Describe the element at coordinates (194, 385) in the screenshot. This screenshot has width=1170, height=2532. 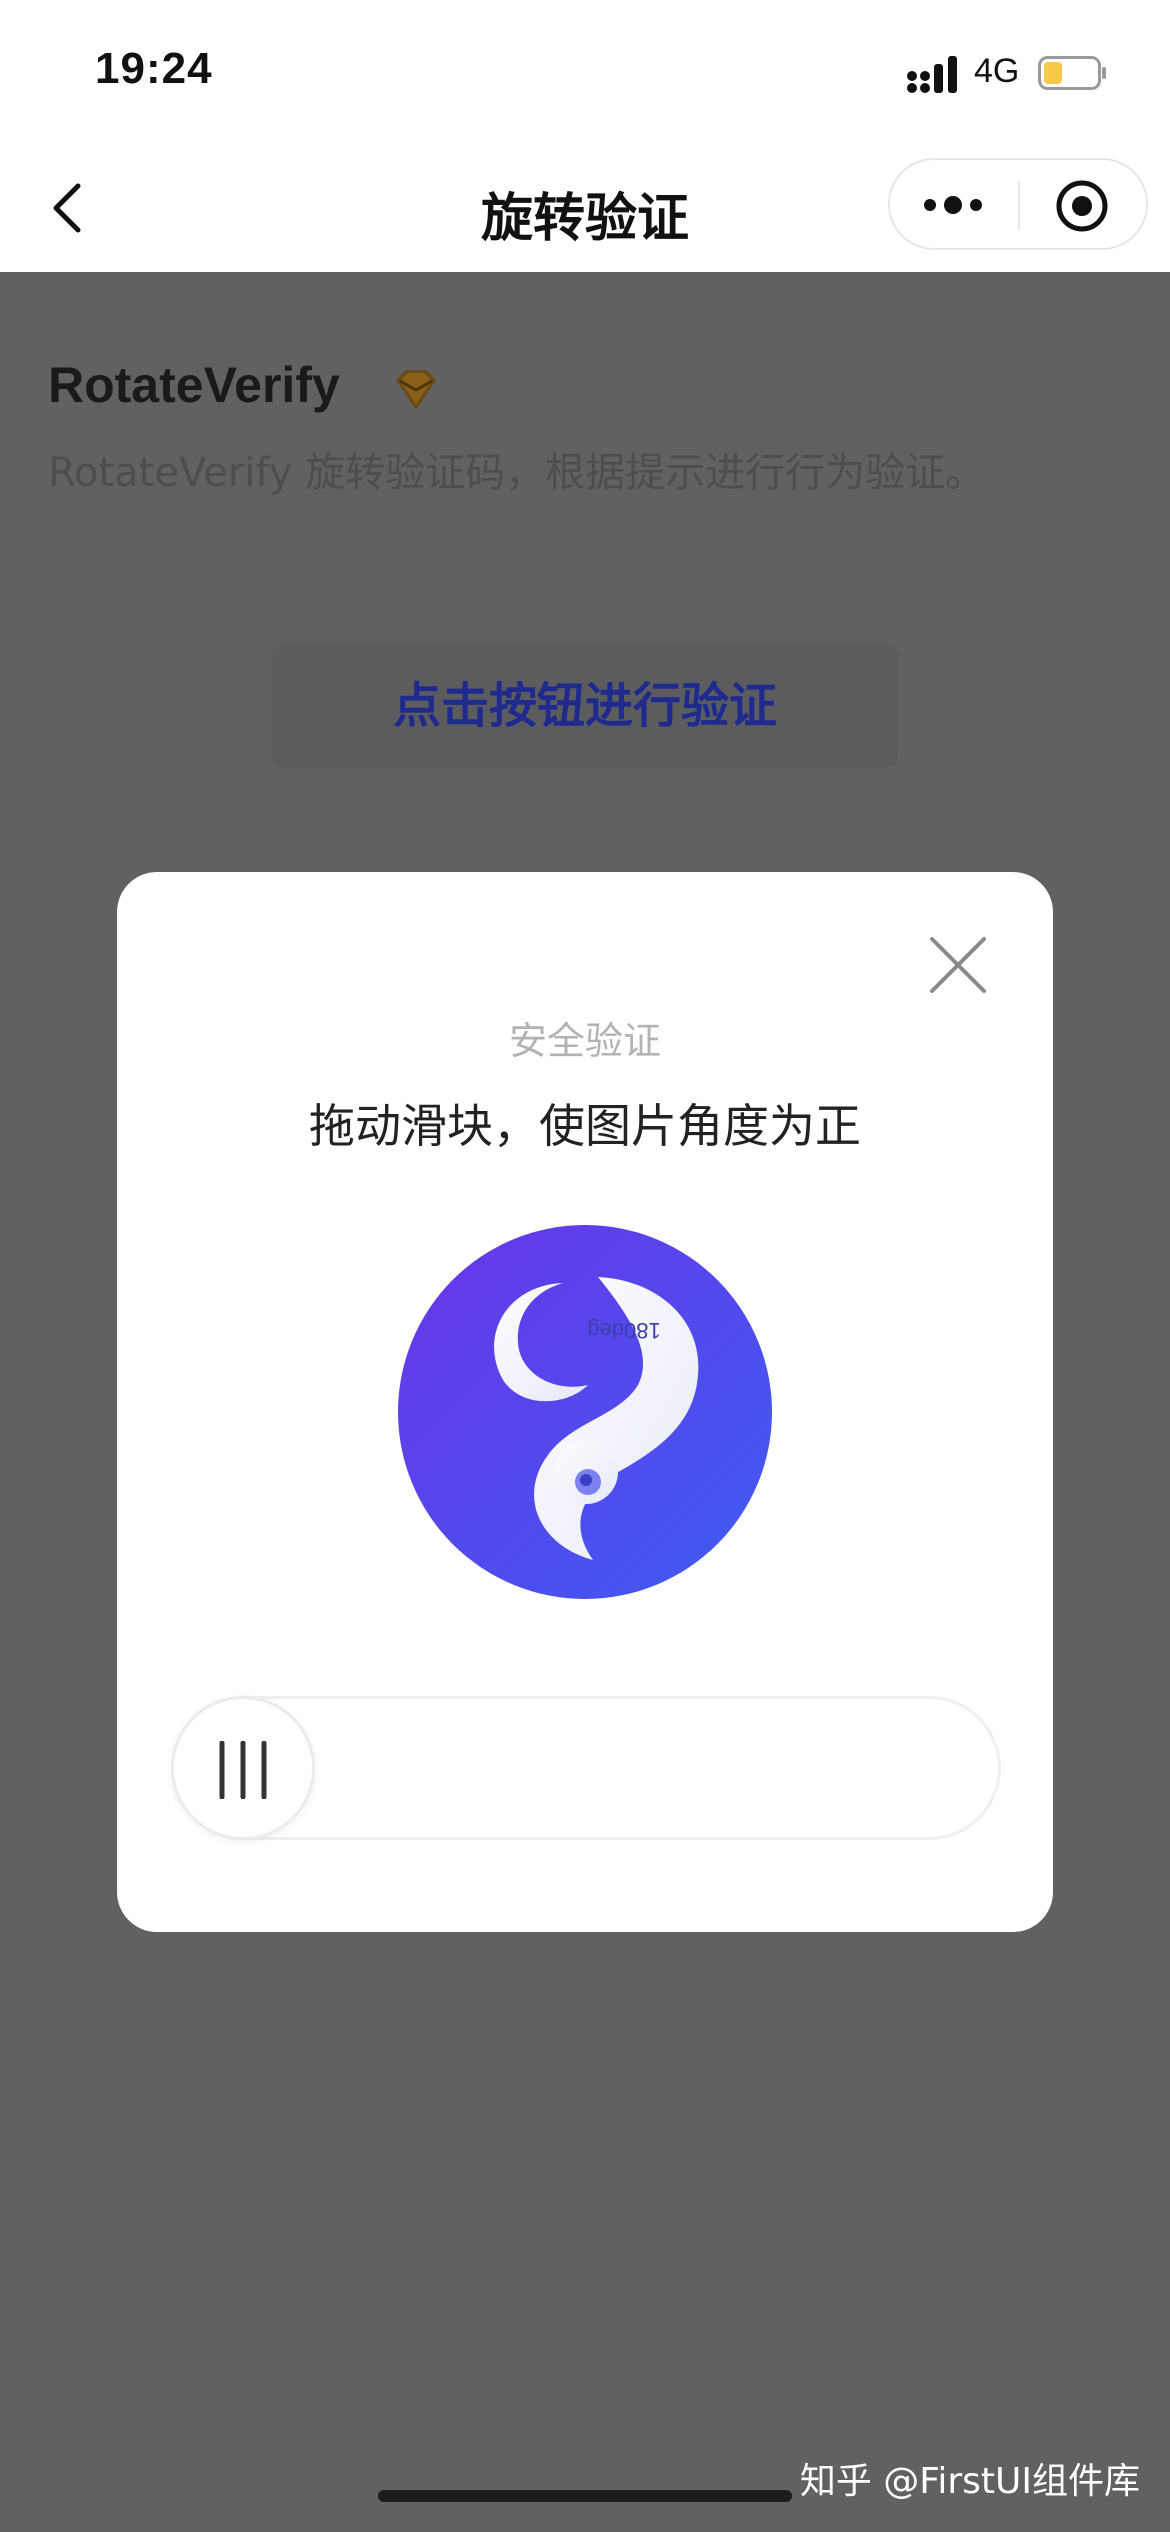
I see `component-title: RotateVerify` at that location.